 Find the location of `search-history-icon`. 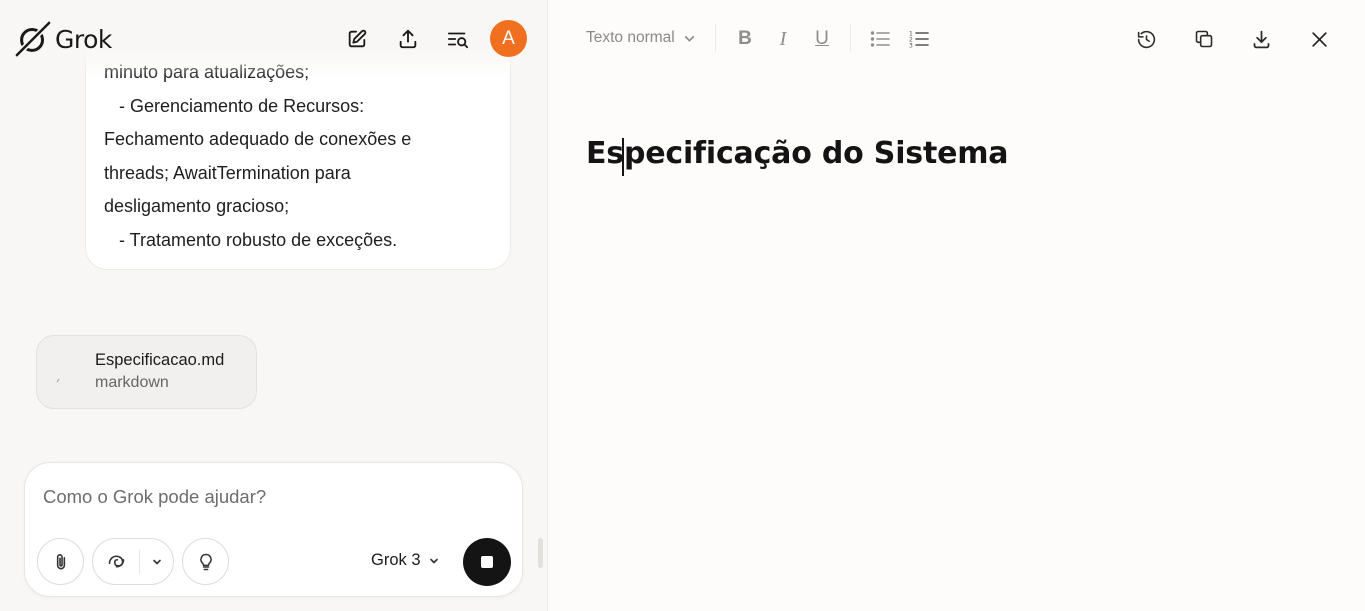

search-history-icon is located at coordinates (458, 40).